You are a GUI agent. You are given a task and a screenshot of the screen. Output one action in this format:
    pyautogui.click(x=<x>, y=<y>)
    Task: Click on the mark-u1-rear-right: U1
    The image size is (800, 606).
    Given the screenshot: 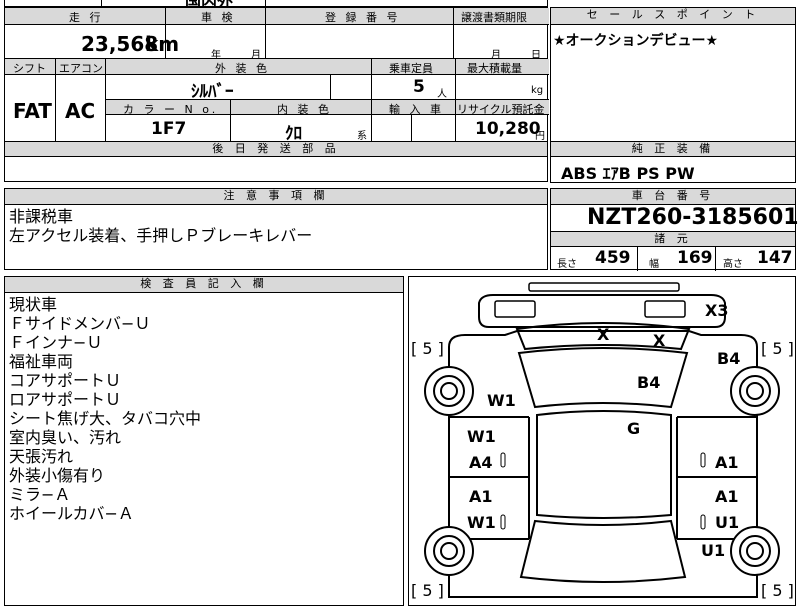 What is the action you would take?
    pyautogui.click(x=727, y=522)
    